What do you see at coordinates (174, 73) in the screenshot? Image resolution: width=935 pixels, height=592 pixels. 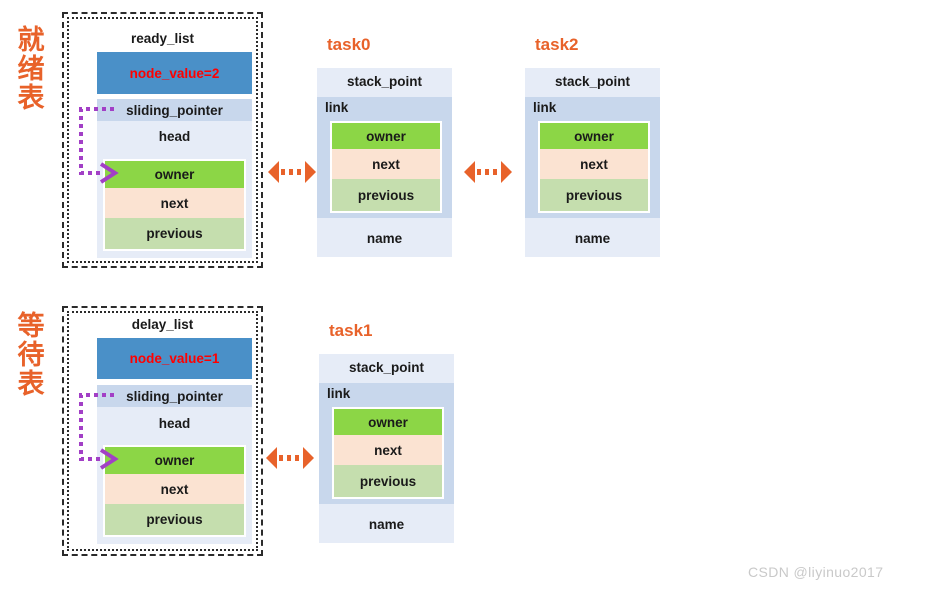 I see `ready-list-node-value: node_value=2` at bounding box center [174, 73].